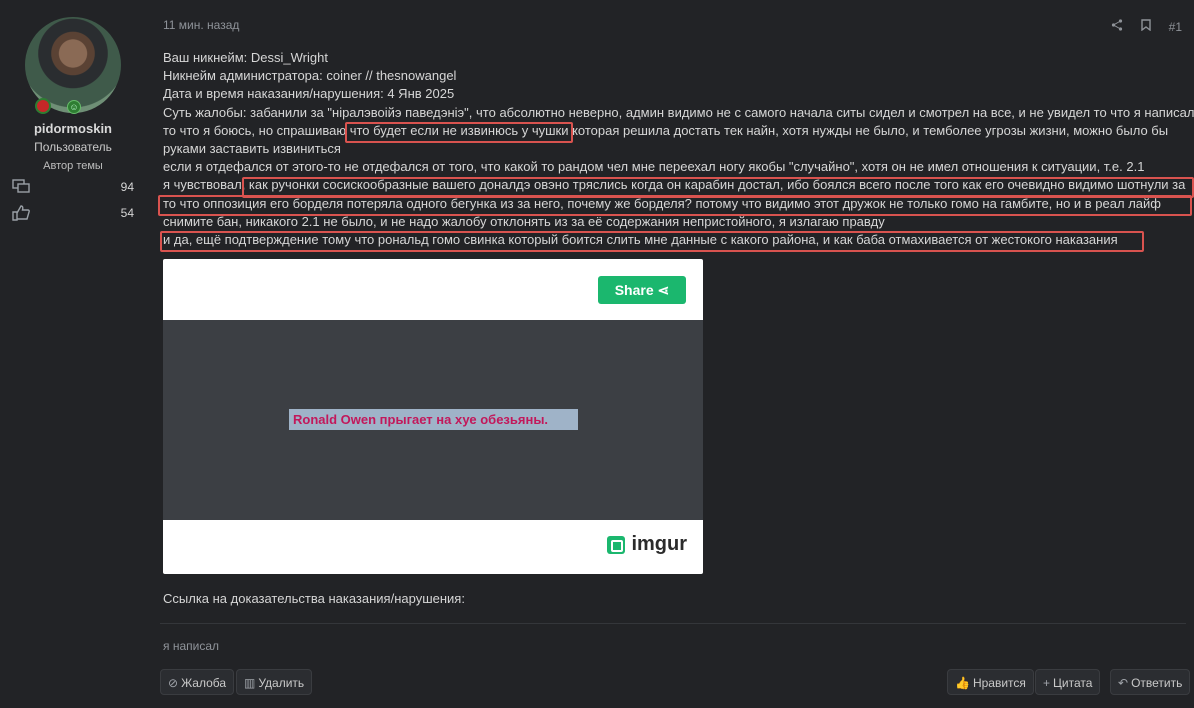 The width and height of the screenshot is (1194, 708). I want to click on share-icon, so click(1117, 26).